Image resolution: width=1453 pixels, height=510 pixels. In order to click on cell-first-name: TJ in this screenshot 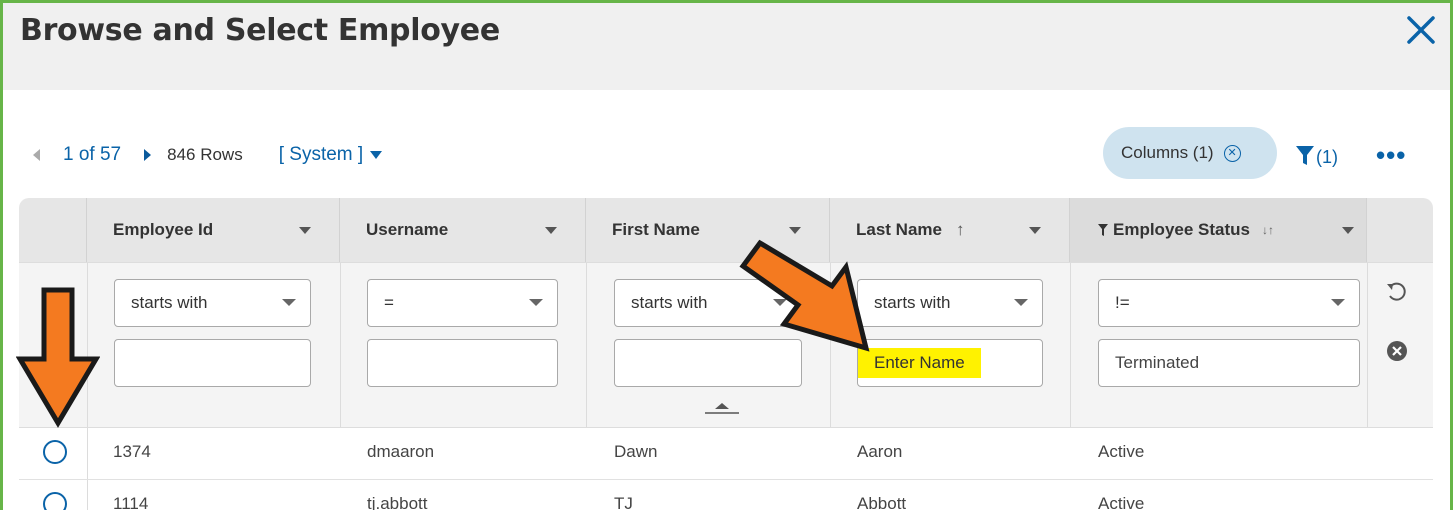, I will do `click(623, 502)`.